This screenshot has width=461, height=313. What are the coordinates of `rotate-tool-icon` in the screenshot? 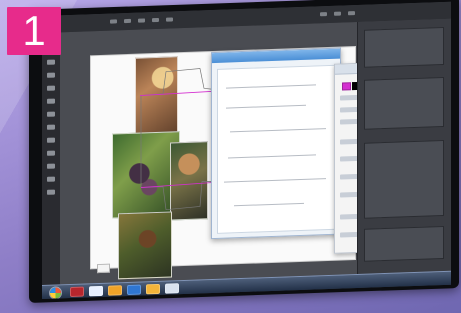 It's located at (51, 127).